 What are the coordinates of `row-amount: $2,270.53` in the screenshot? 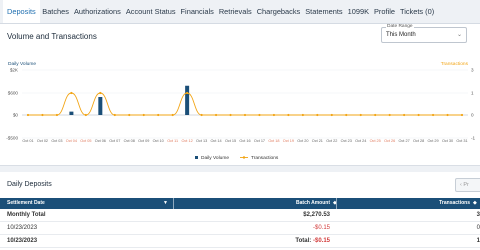 It's located at (316, 215).